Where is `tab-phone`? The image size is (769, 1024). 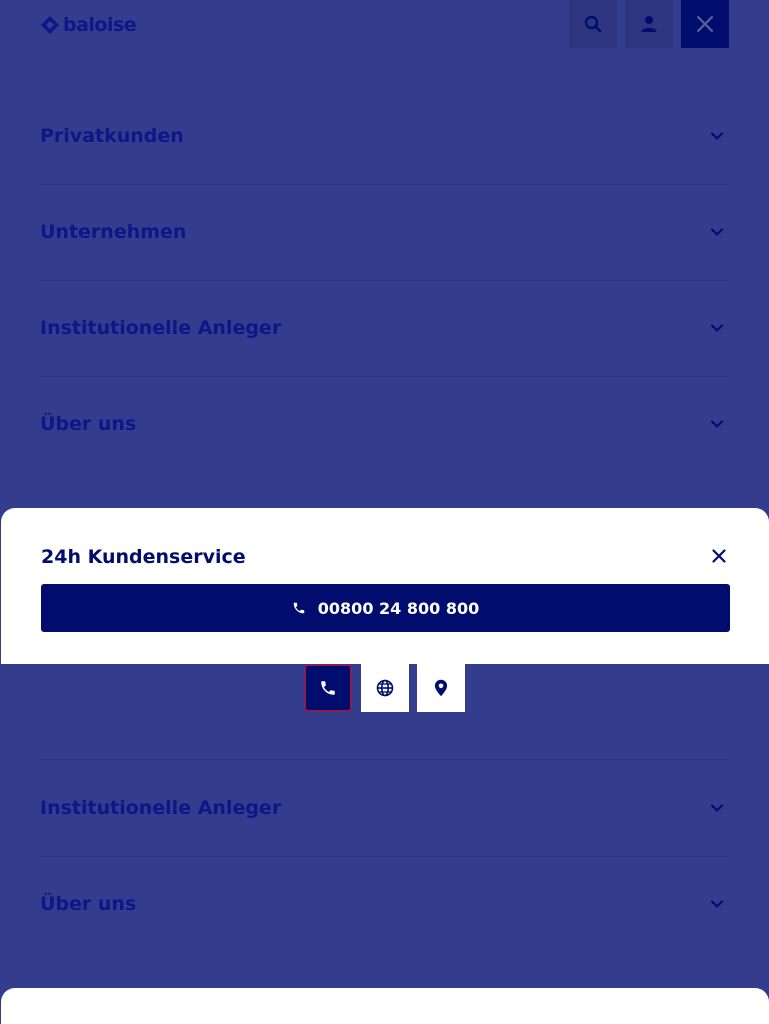
tab-phone is located at coordinates (328, 688).